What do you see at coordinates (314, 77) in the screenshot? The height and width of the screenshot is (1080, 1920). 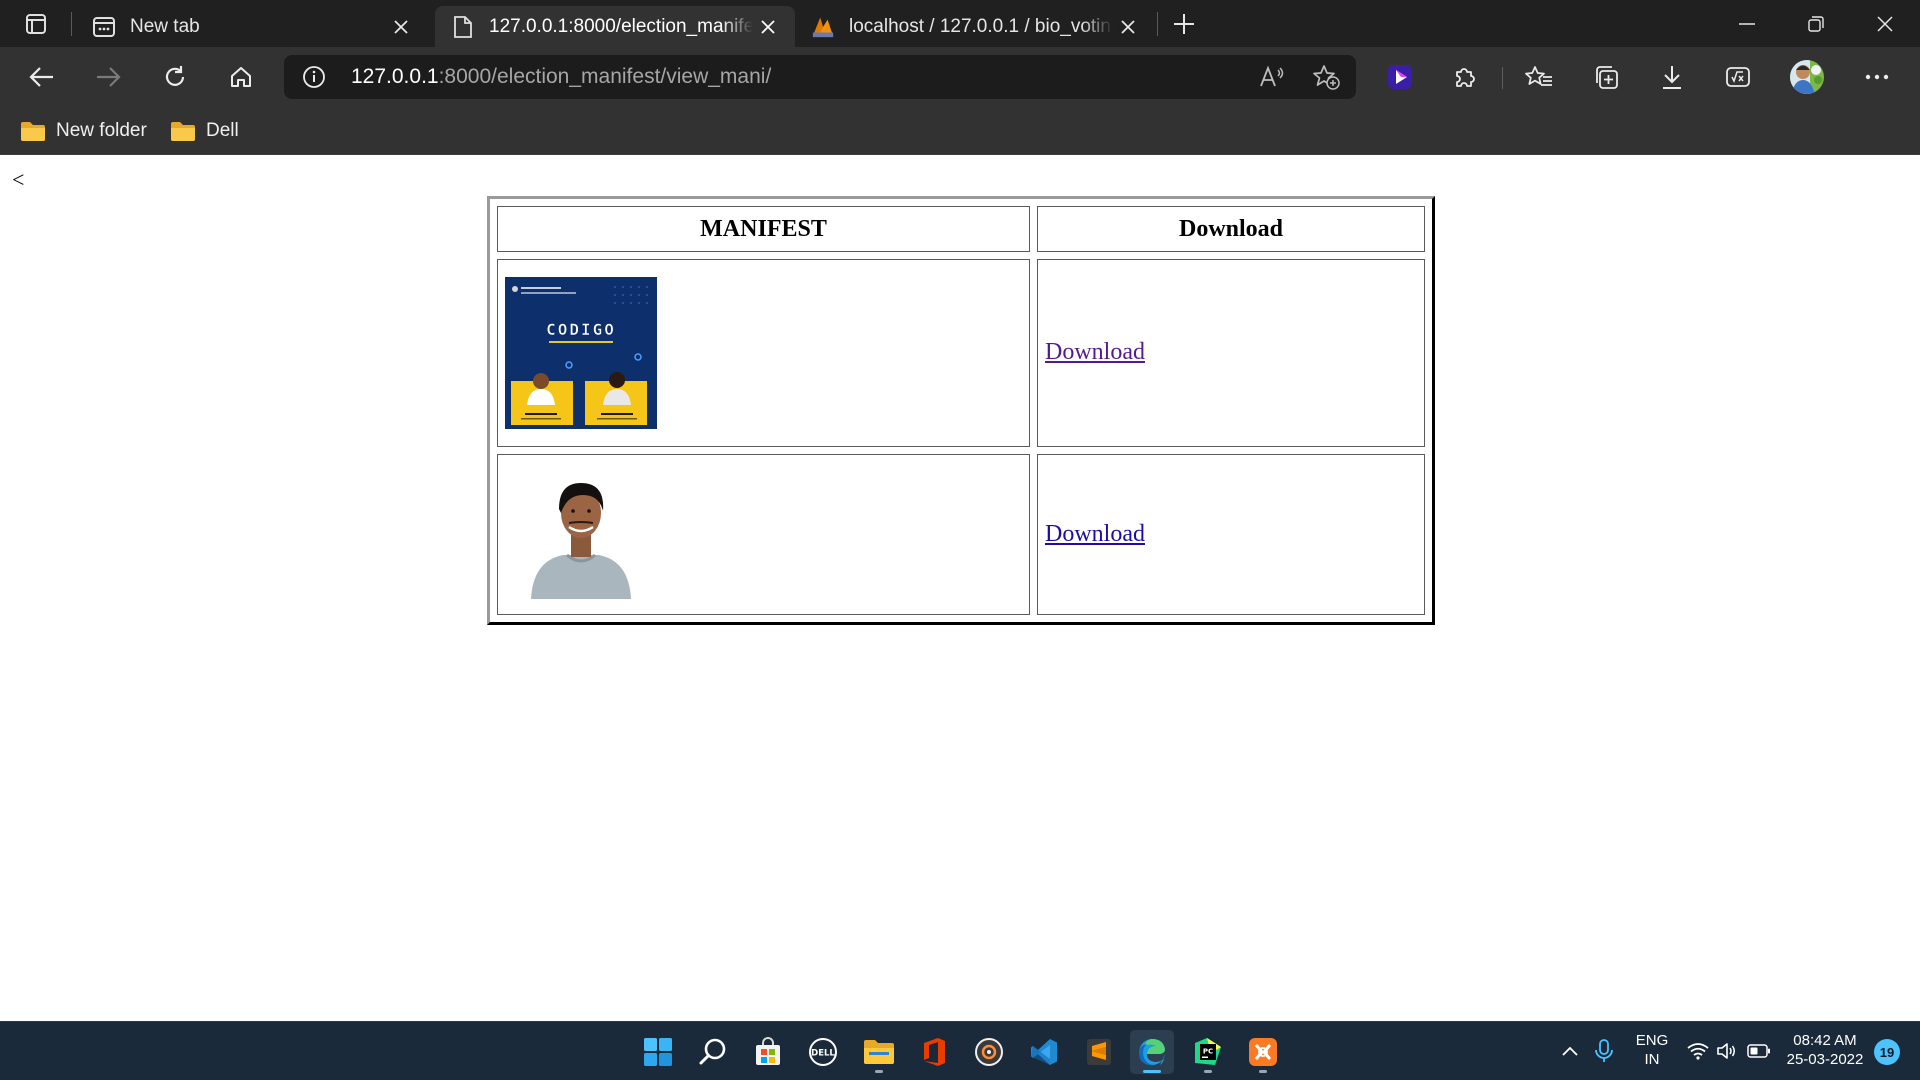 I see `info-icon` at bounding box center [314, 77].